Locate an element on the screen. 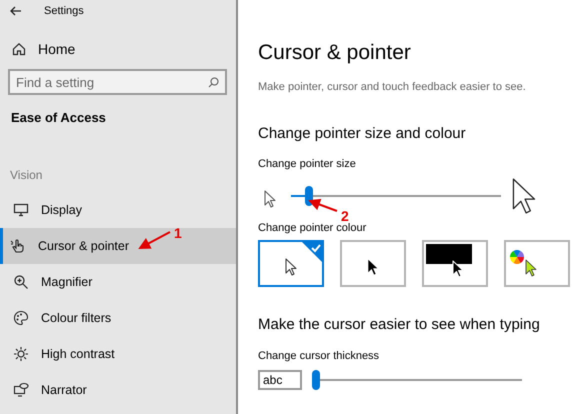 The image size is (580, 414). sidebar-item: High contrast is located at coordinates (118, 354).